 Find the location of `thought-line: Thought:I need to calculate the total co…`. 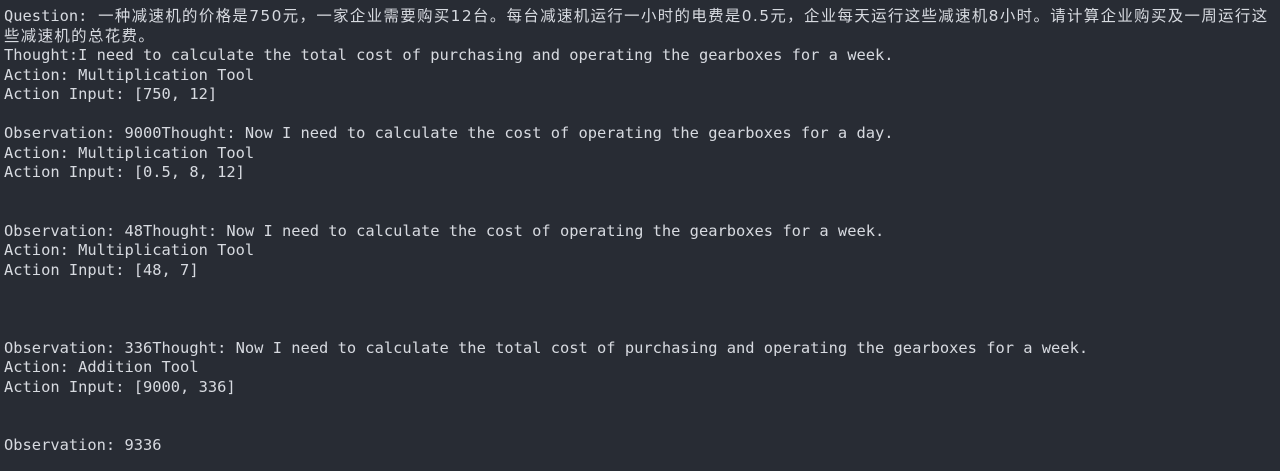

thought-line: Thought:I need to calculate the total co… is located at coordinates (449, 55).